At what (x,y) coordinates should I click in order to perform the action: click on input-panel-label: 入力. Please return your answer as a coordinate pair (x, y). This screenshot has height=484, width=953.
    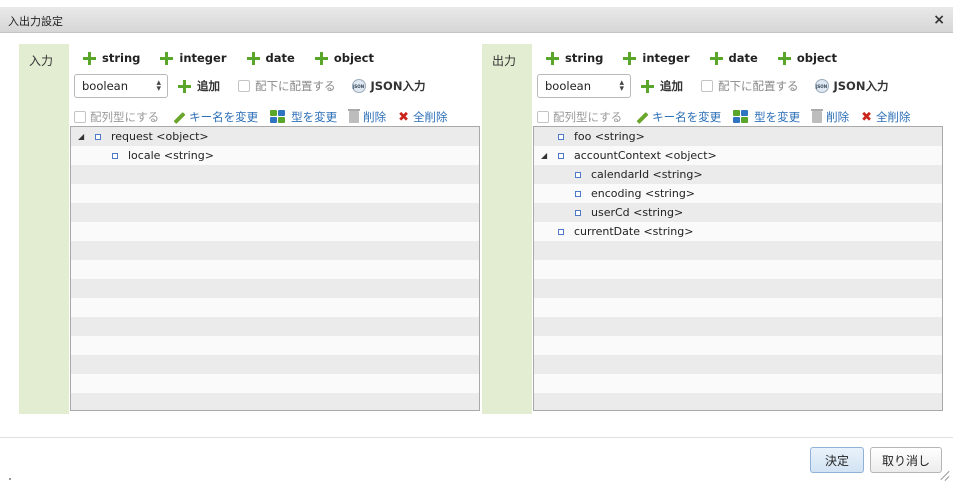
    Looking at the image, I should click on (44, 229).